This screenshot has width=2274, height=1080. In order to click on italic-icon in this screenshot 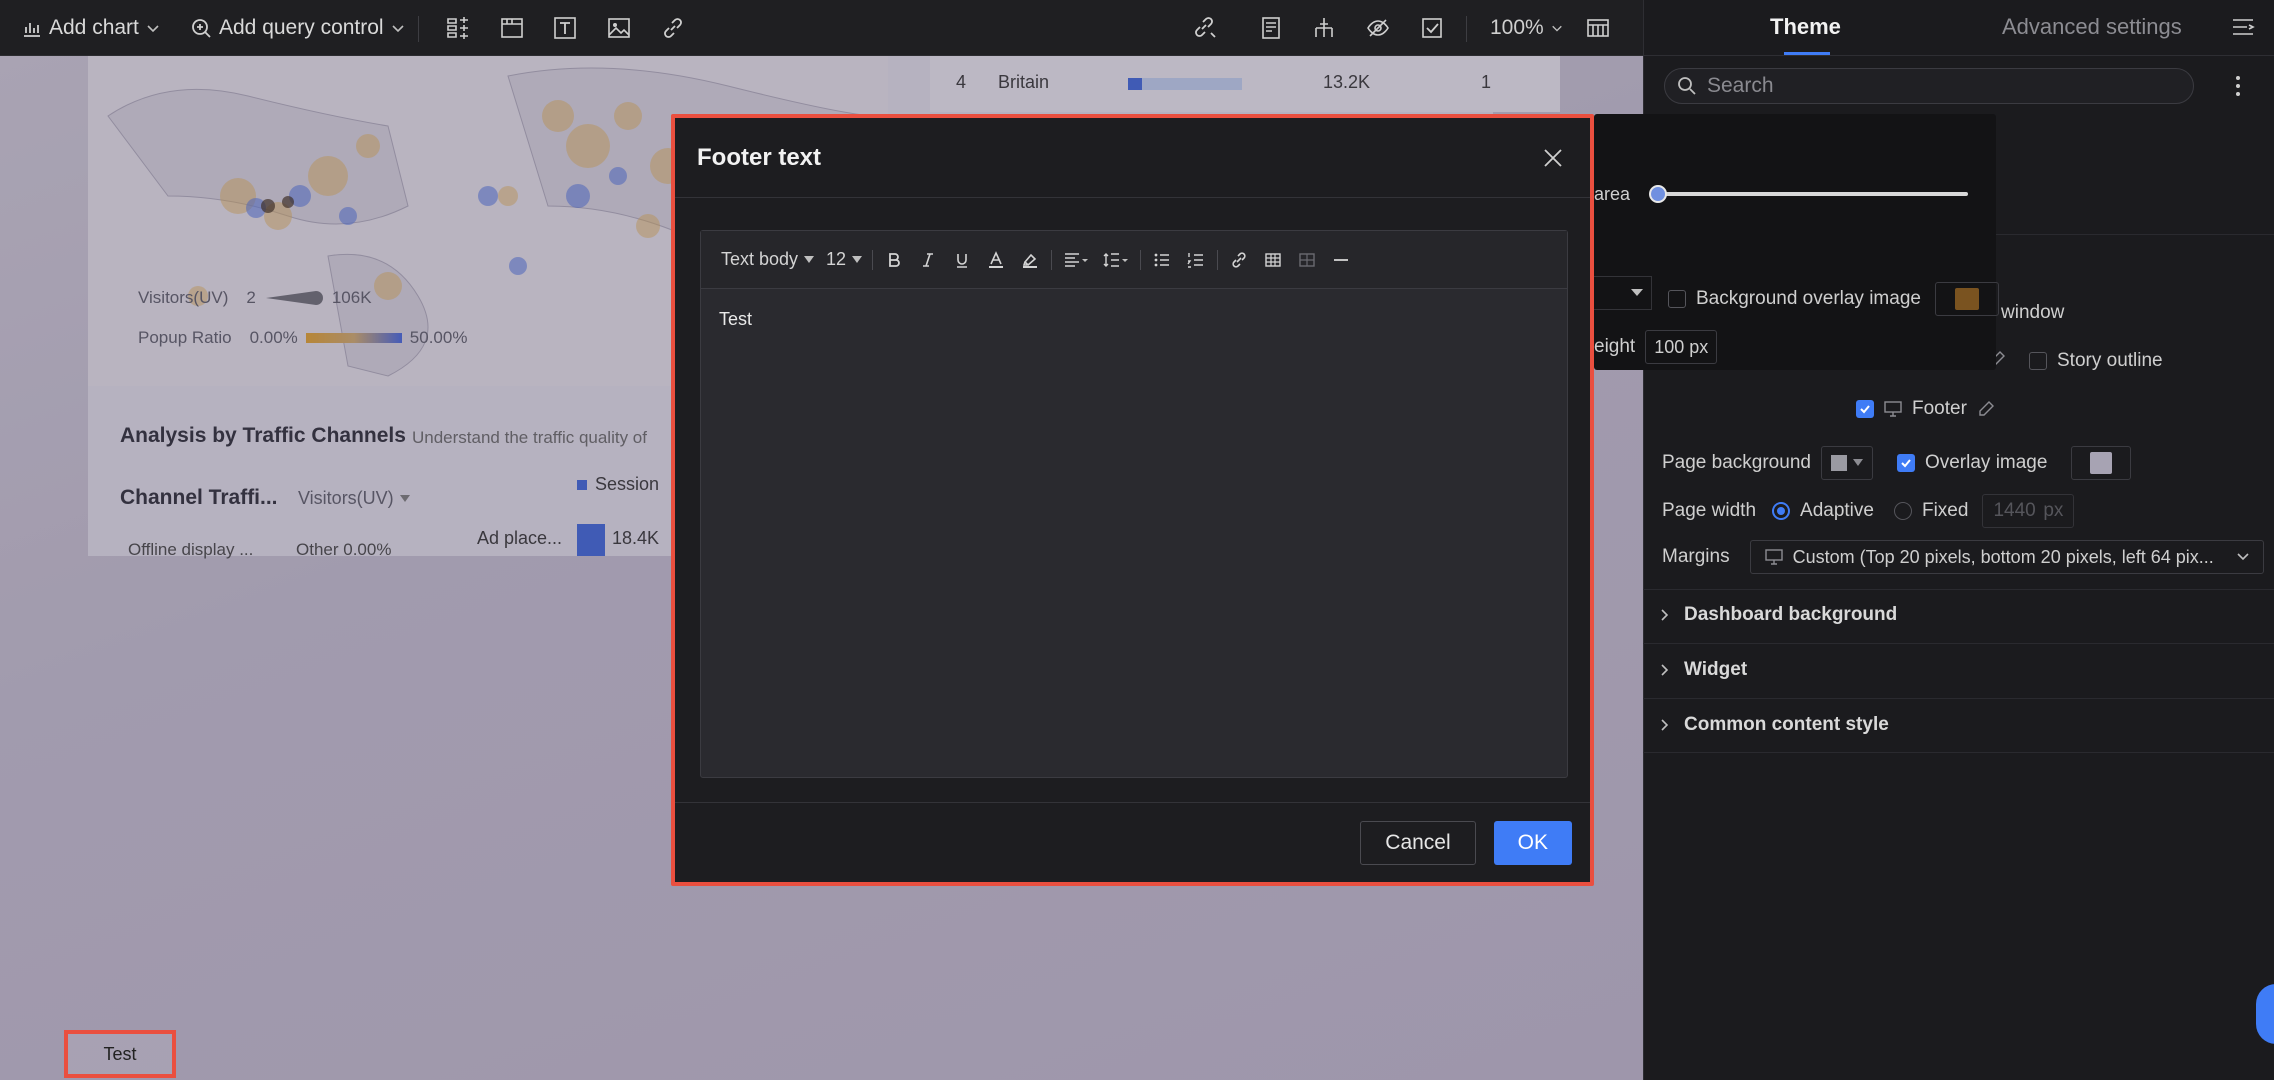, I will do `click(928, 260)`.